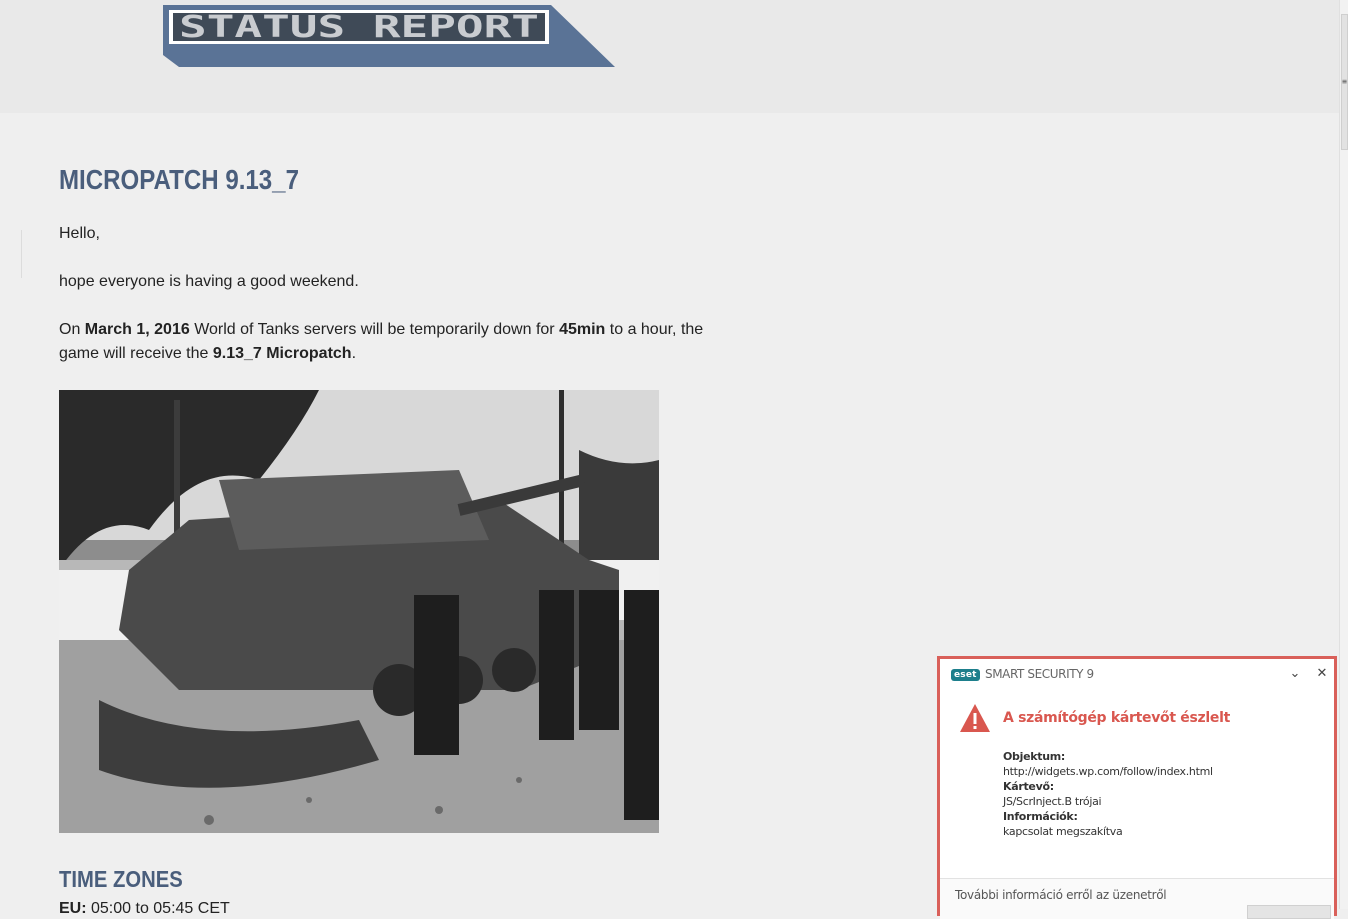 Image resolution: width=1348 pixels, height=919 pixels. Describe the element at coordinates (1040, 816) in the screenshot. I see `info-label: Információk:` at that location.